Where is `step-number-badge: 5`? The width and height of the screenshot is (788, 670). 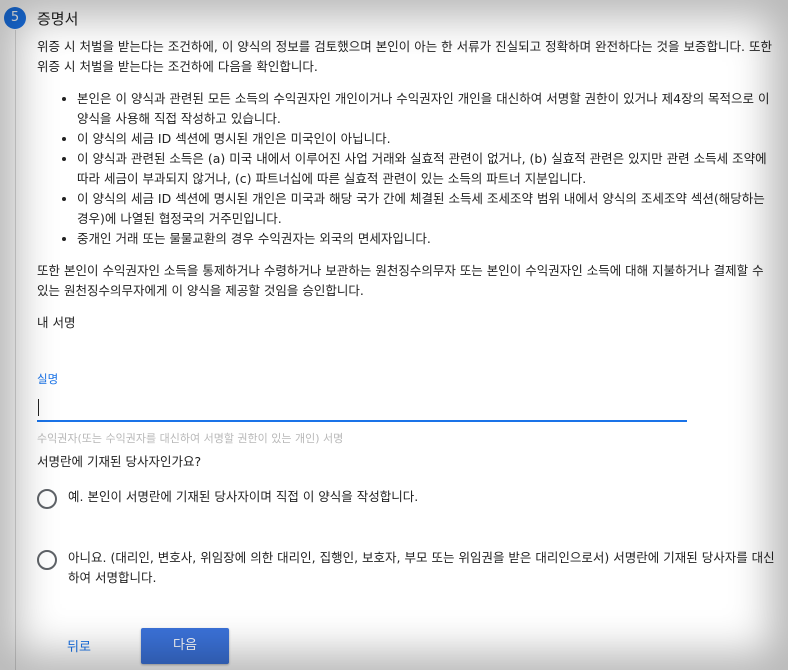
step-number-badge: 5 is located at coordinates (15, 18).